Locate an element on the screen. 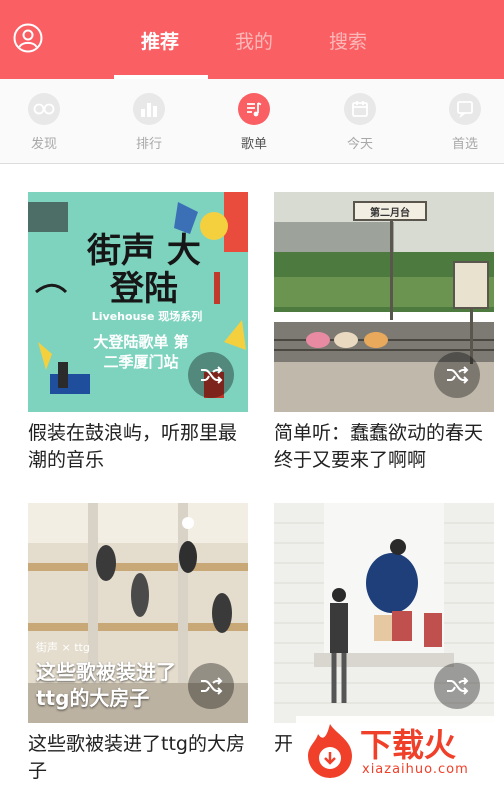  playlist-cover: 街声 大登陆 Livehouse 现场系列 大登陆歌单 第二季厦门站 is located at coordinates (138, 302).